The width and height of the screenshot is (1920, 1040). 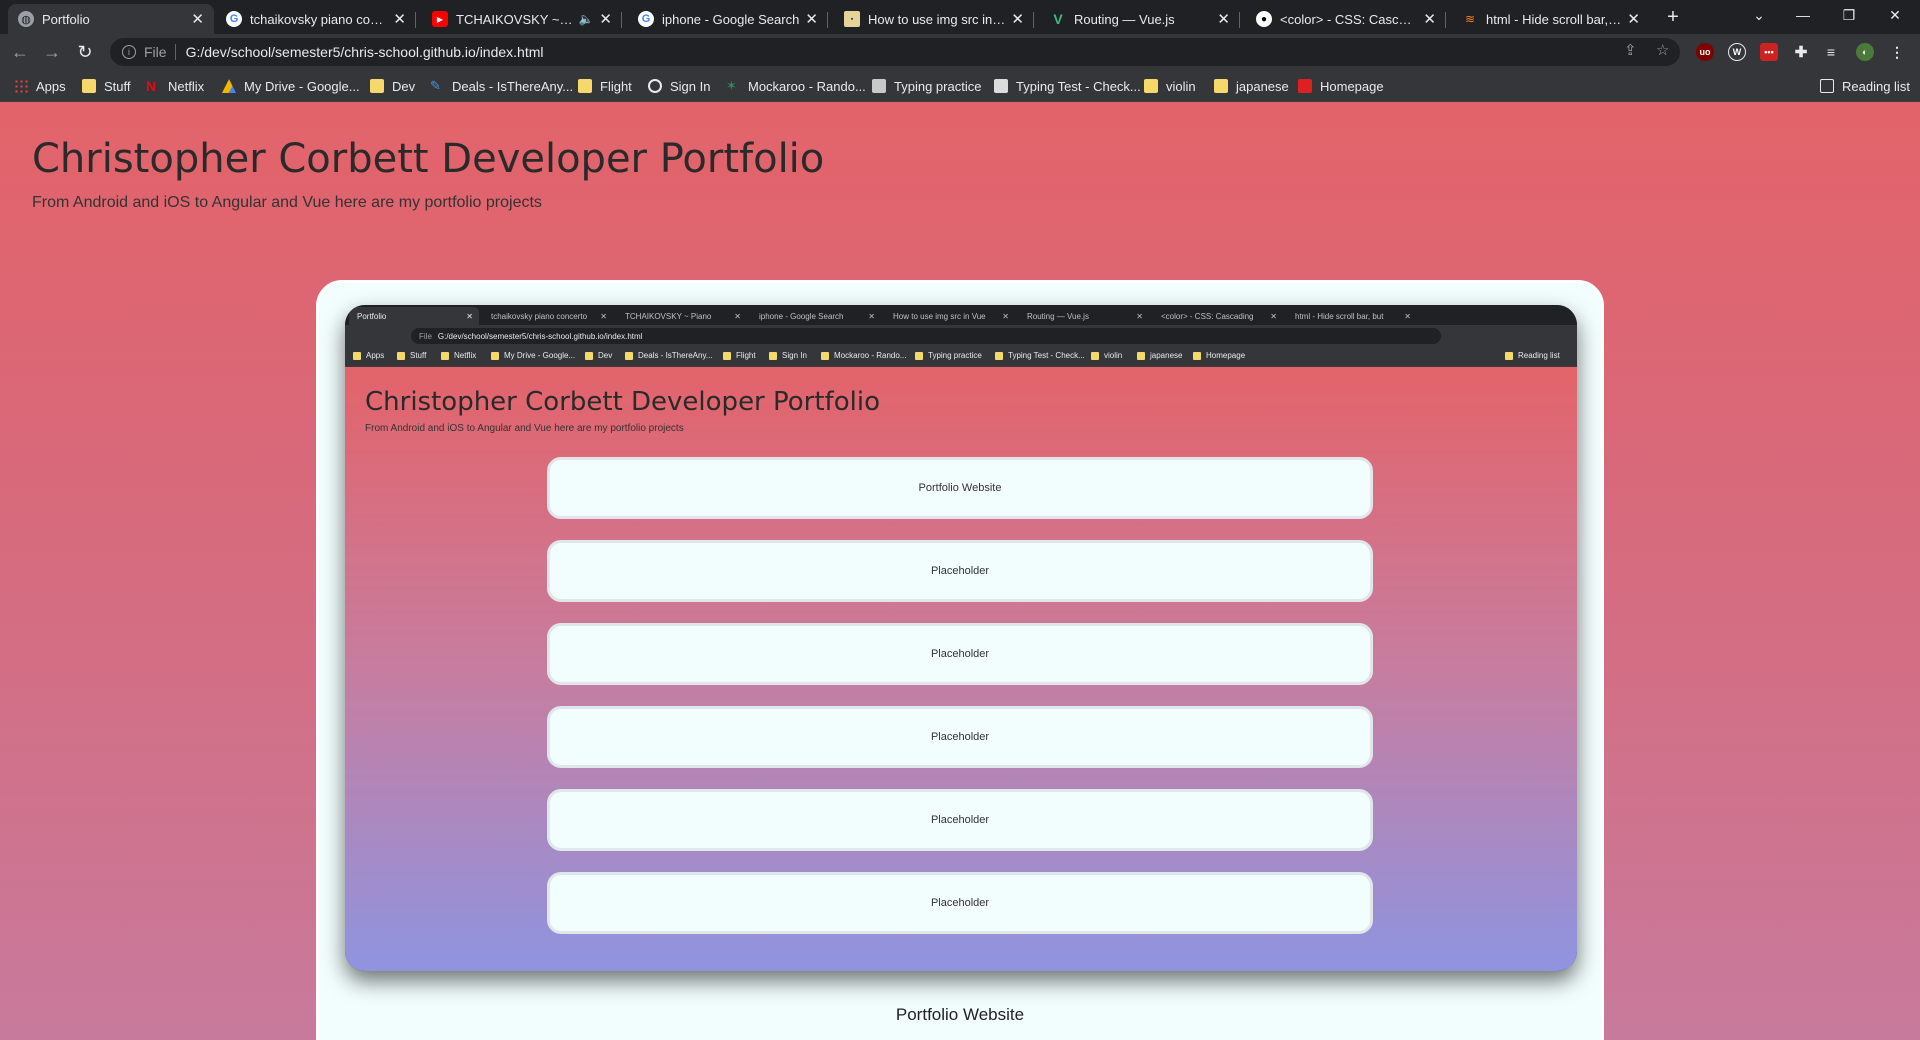 What do you see at coordinates (151, 86) in the screenshot?
I see `netflix-icon: N` at bounding box center [151, 86].